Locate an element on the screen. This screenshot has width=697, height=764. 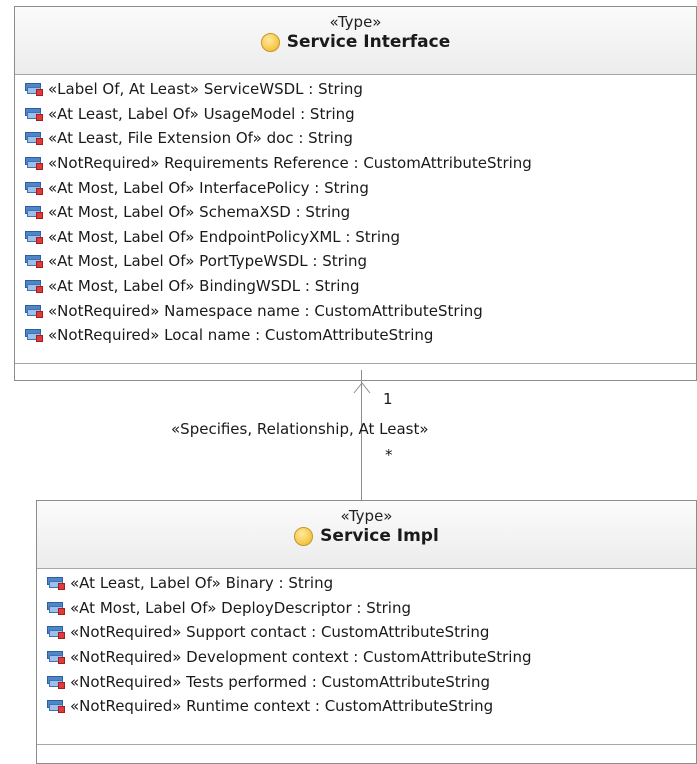
source-multiplicity: * is located at coordinates (389, 455).